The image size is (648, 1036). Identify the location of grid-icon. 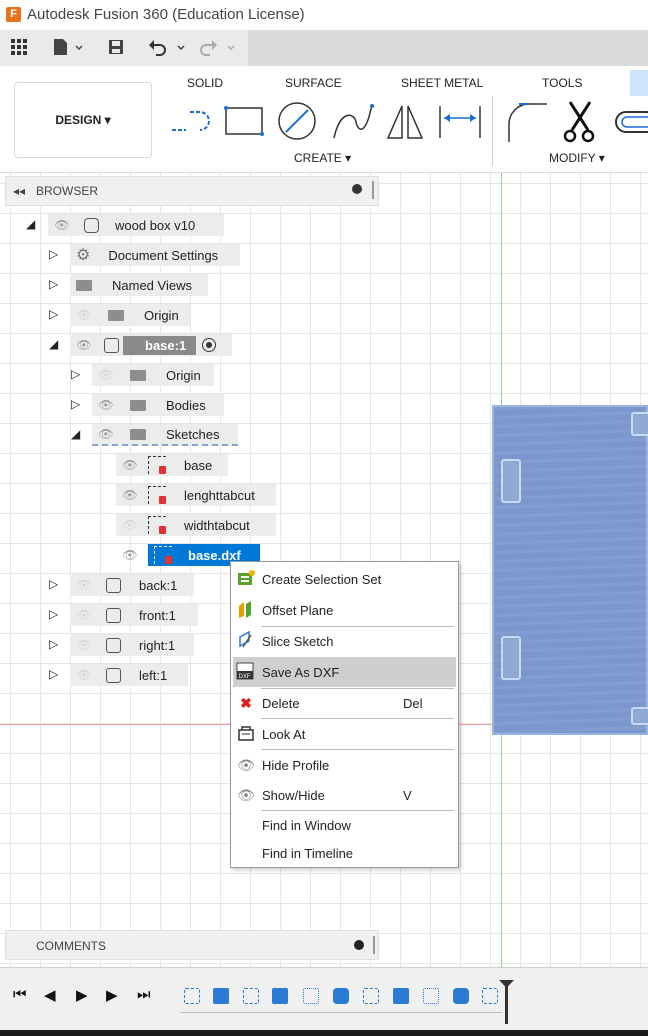
(19, 47).